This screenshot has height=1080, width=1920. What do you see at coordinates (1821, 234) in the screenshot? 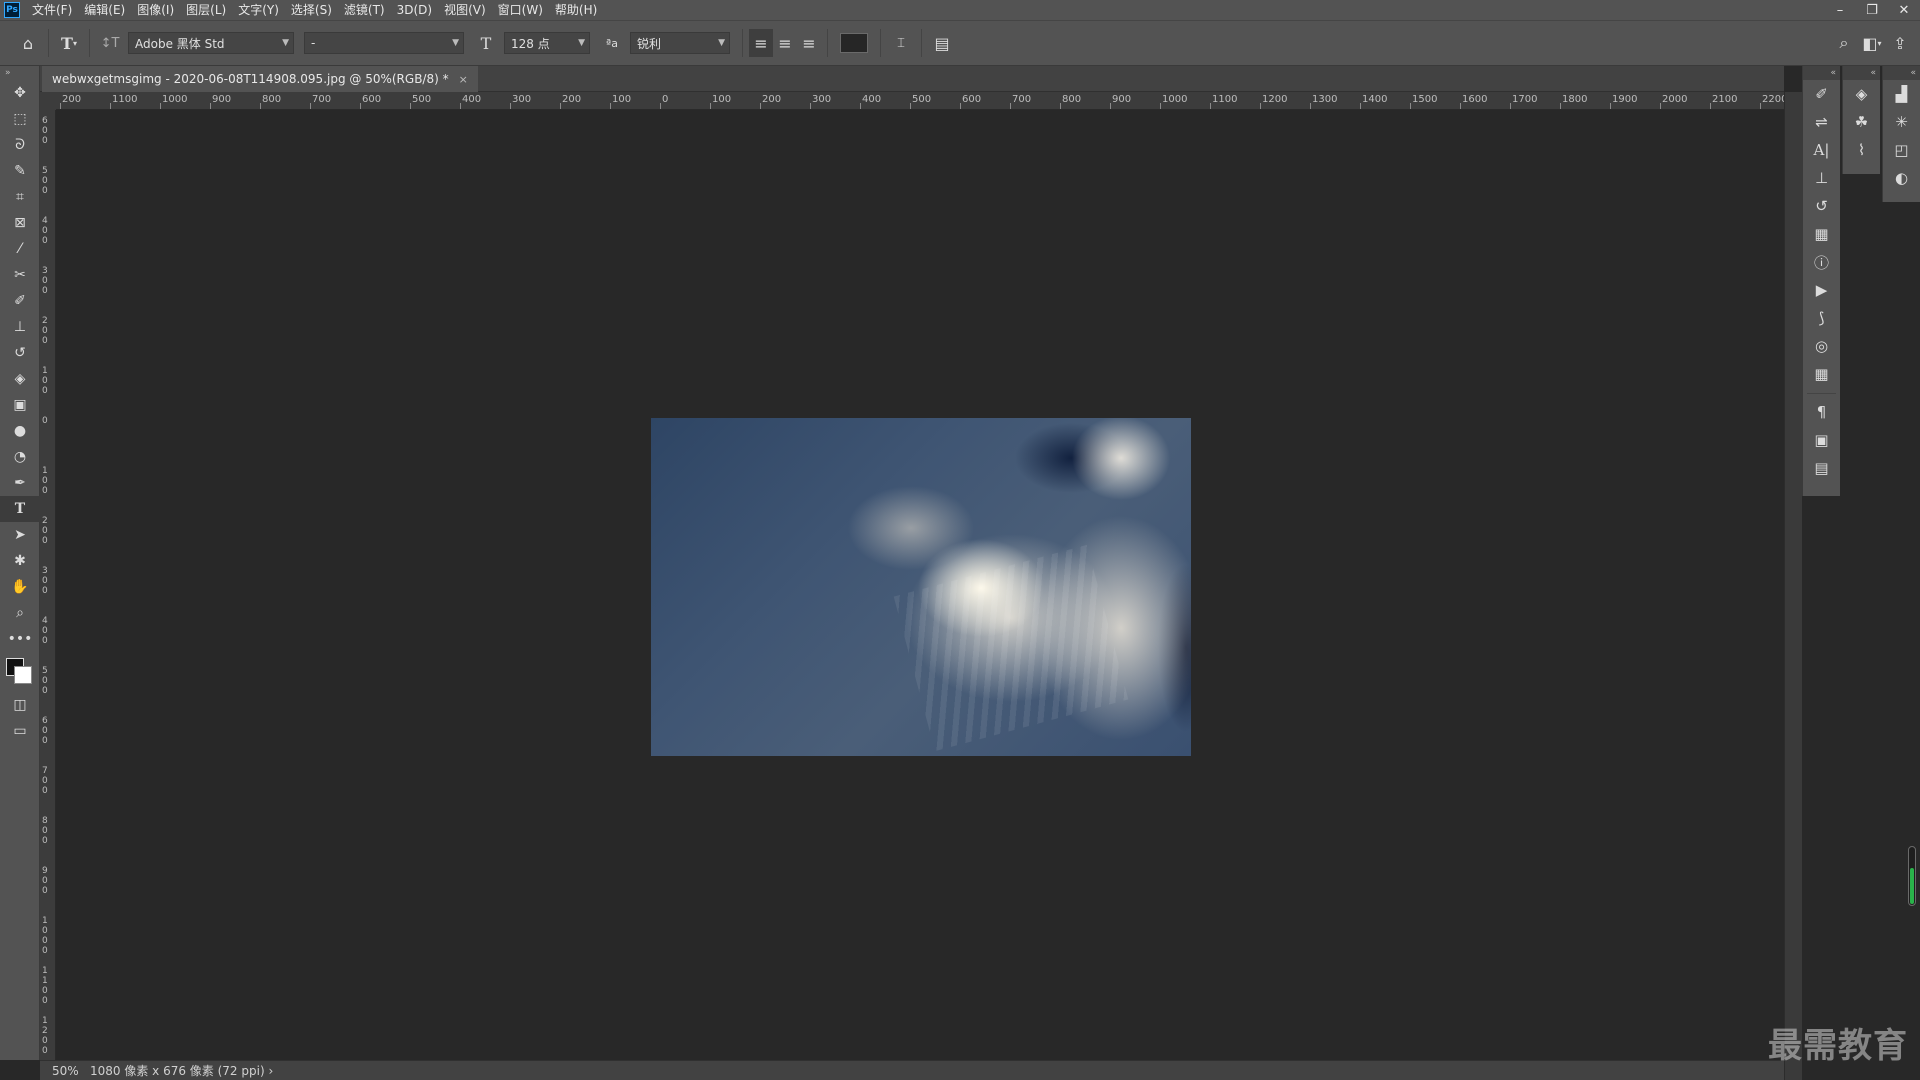
I see `glyphs-panel-icon: ▦` at bounding box center [1821, 234].